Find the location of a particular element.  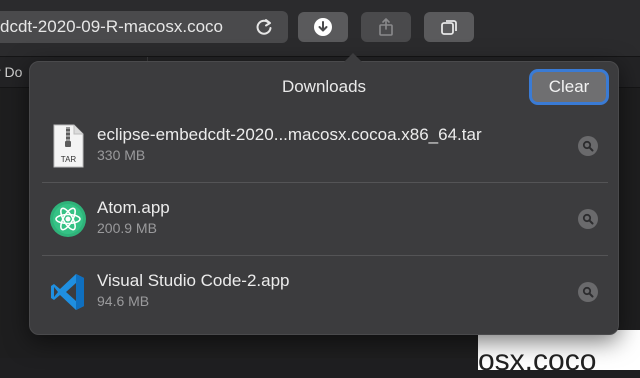

popover-arrow is located at coordinates (353, 58).